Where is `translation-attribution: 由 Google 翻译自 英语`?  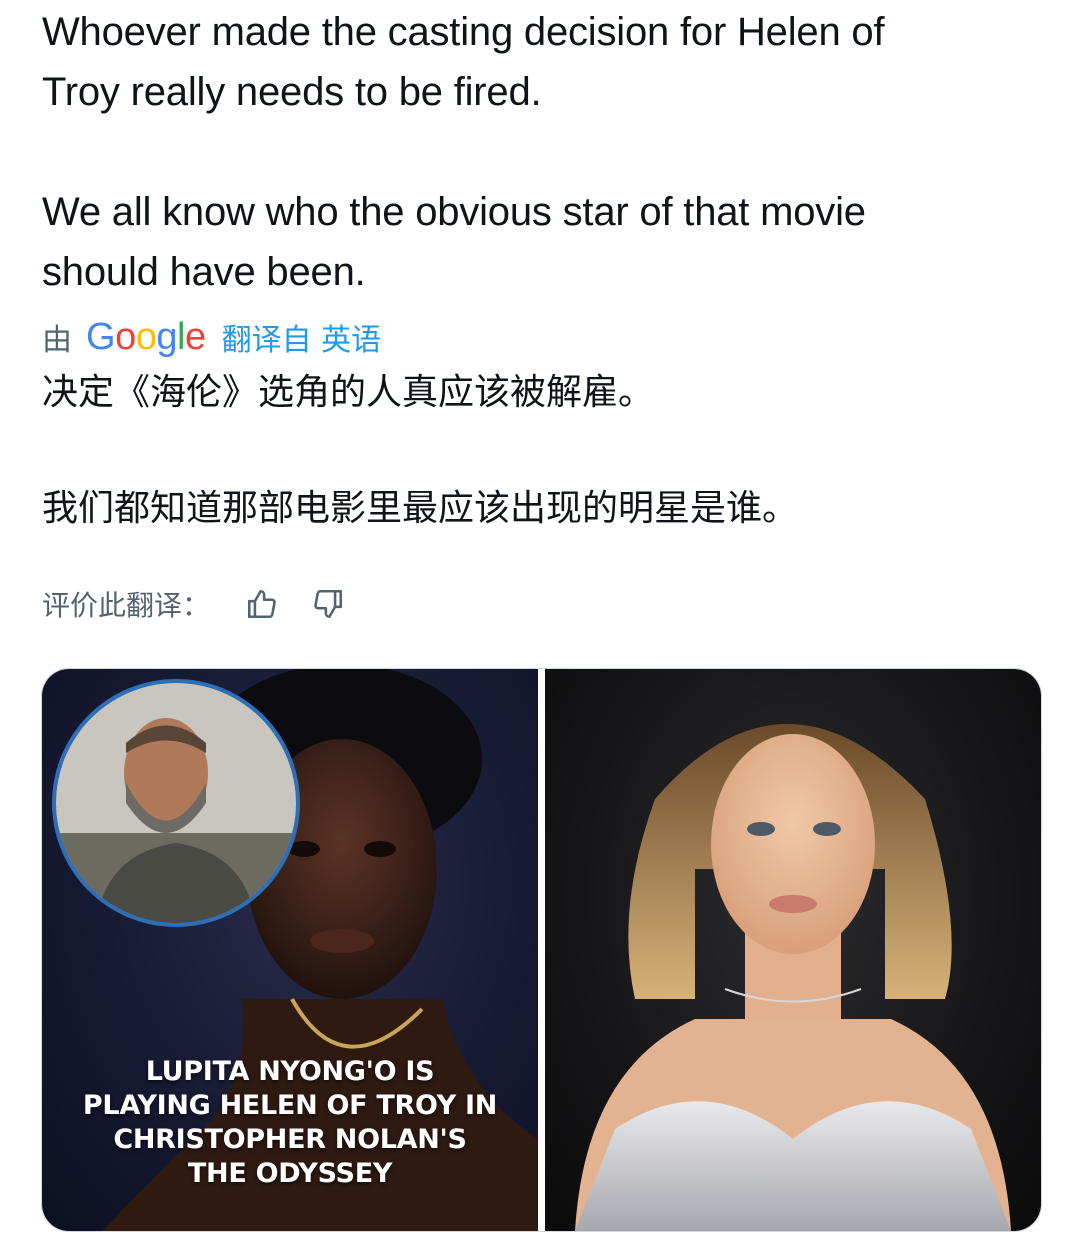 translation-attribution: 由 Google 翻译自 英语 is located at coordinates (542, 337).